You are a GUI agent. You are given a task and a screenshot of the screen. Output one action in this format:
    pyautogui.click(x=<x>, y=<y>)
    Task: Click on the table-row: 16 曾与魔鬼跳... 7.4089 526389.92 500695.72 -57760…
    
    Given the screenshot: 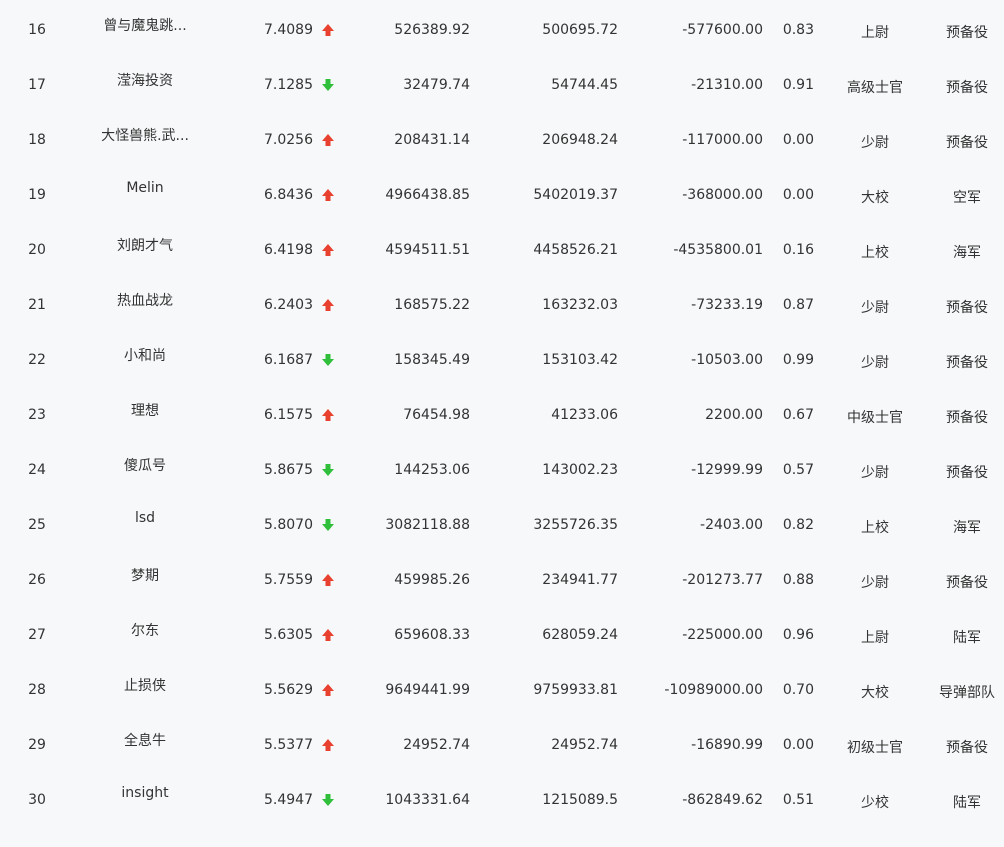 What is the action you would take?
    pyautogui.click(x=502, y=27)
    